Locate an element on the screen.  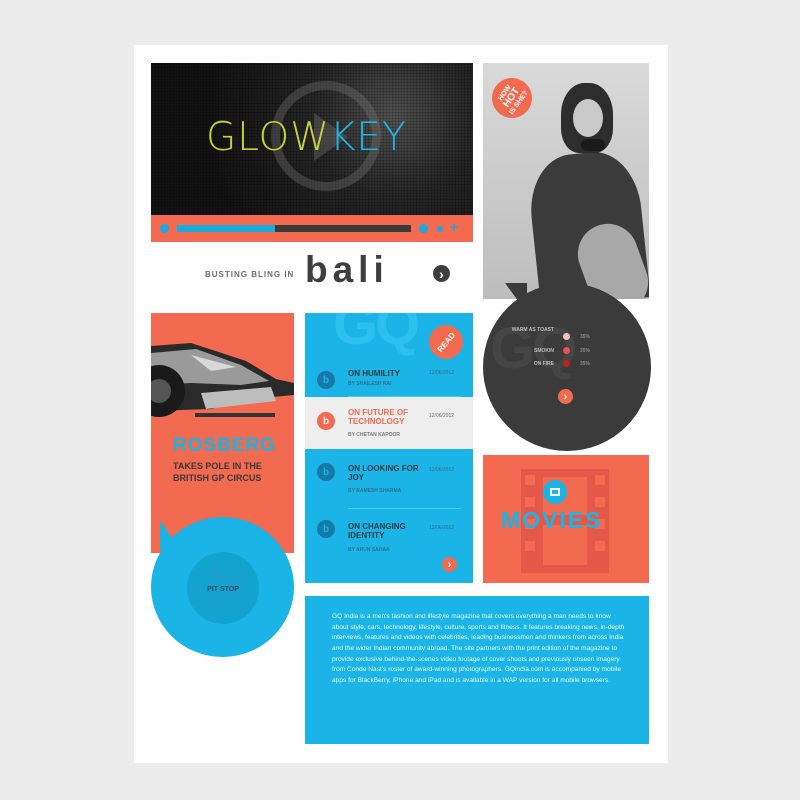
race-car-image is located at coordinates (222, 380).